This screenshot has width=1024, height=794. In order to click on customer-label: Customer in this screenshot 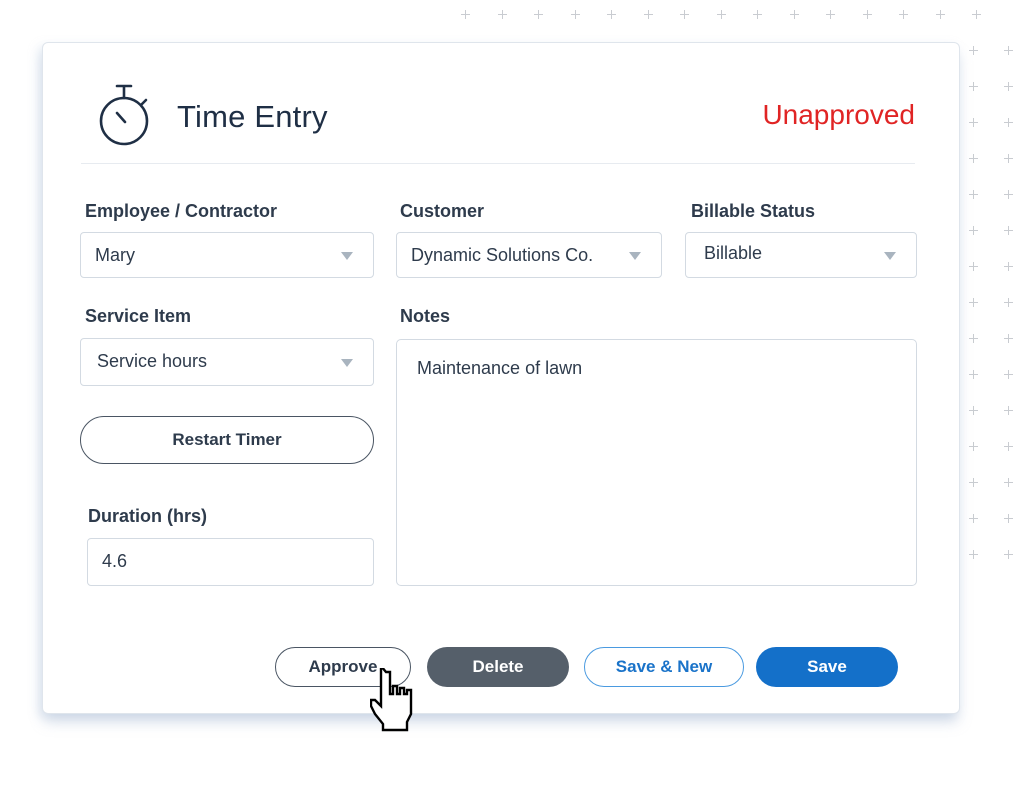, I will do `click(442, 211)`.